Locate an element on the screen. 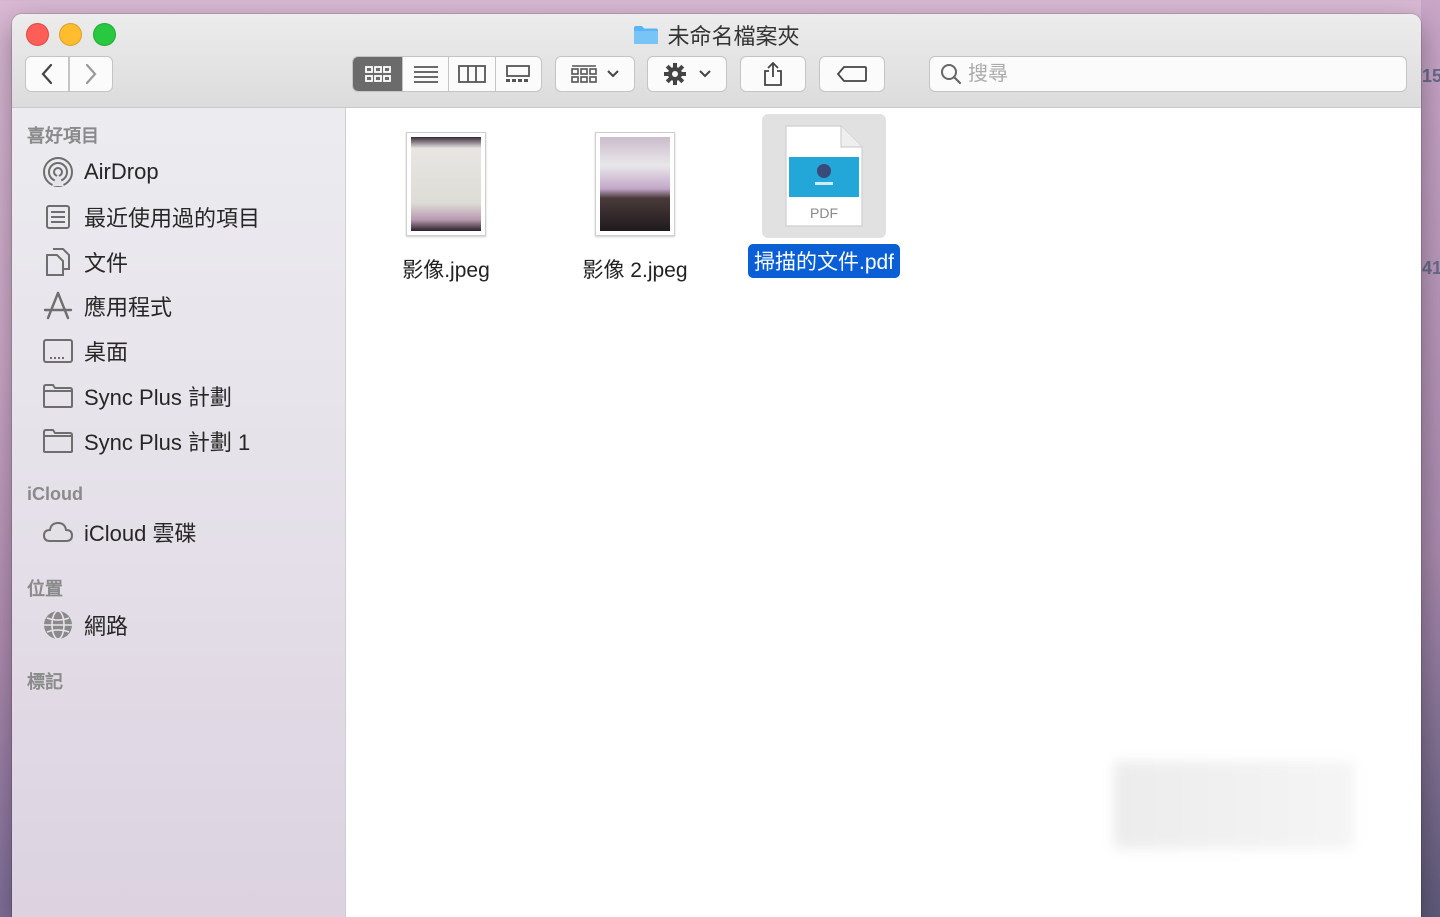 Image resolution: width=1440 pixels, height=917 pixels. view-mode-control is located at coordinates (447, 74).